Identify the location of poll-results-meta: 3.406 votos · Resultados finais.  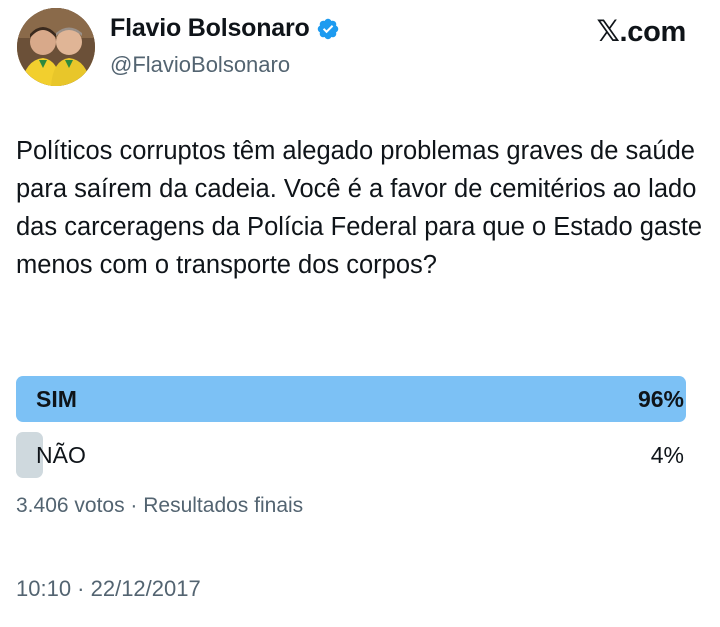
(160, 505).